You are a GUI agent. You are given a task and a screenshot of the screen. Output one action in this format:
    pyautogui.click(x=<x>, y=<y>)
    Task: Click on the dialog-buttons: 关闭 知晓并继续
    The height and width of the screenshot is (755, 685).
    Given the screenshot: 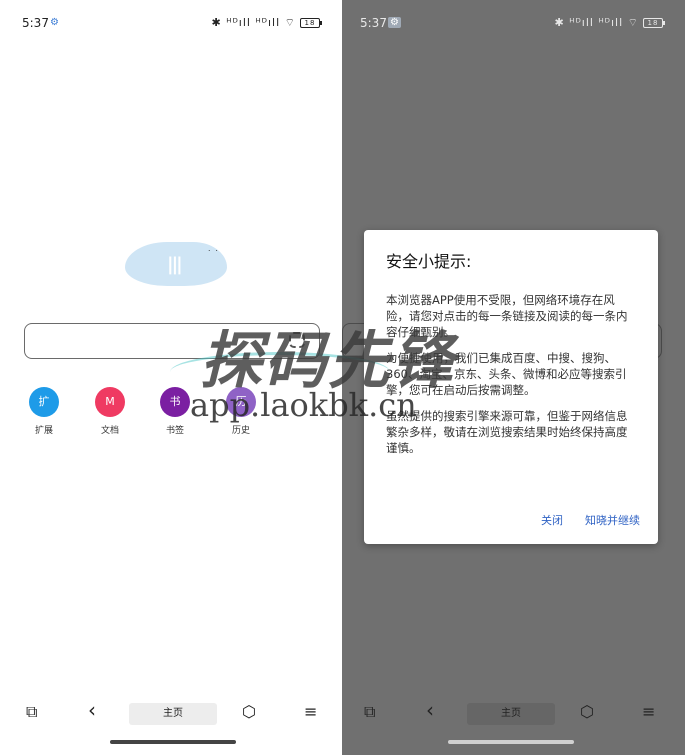 What is the action you would take?
    pyautogui.click(x=590, y=520)
    